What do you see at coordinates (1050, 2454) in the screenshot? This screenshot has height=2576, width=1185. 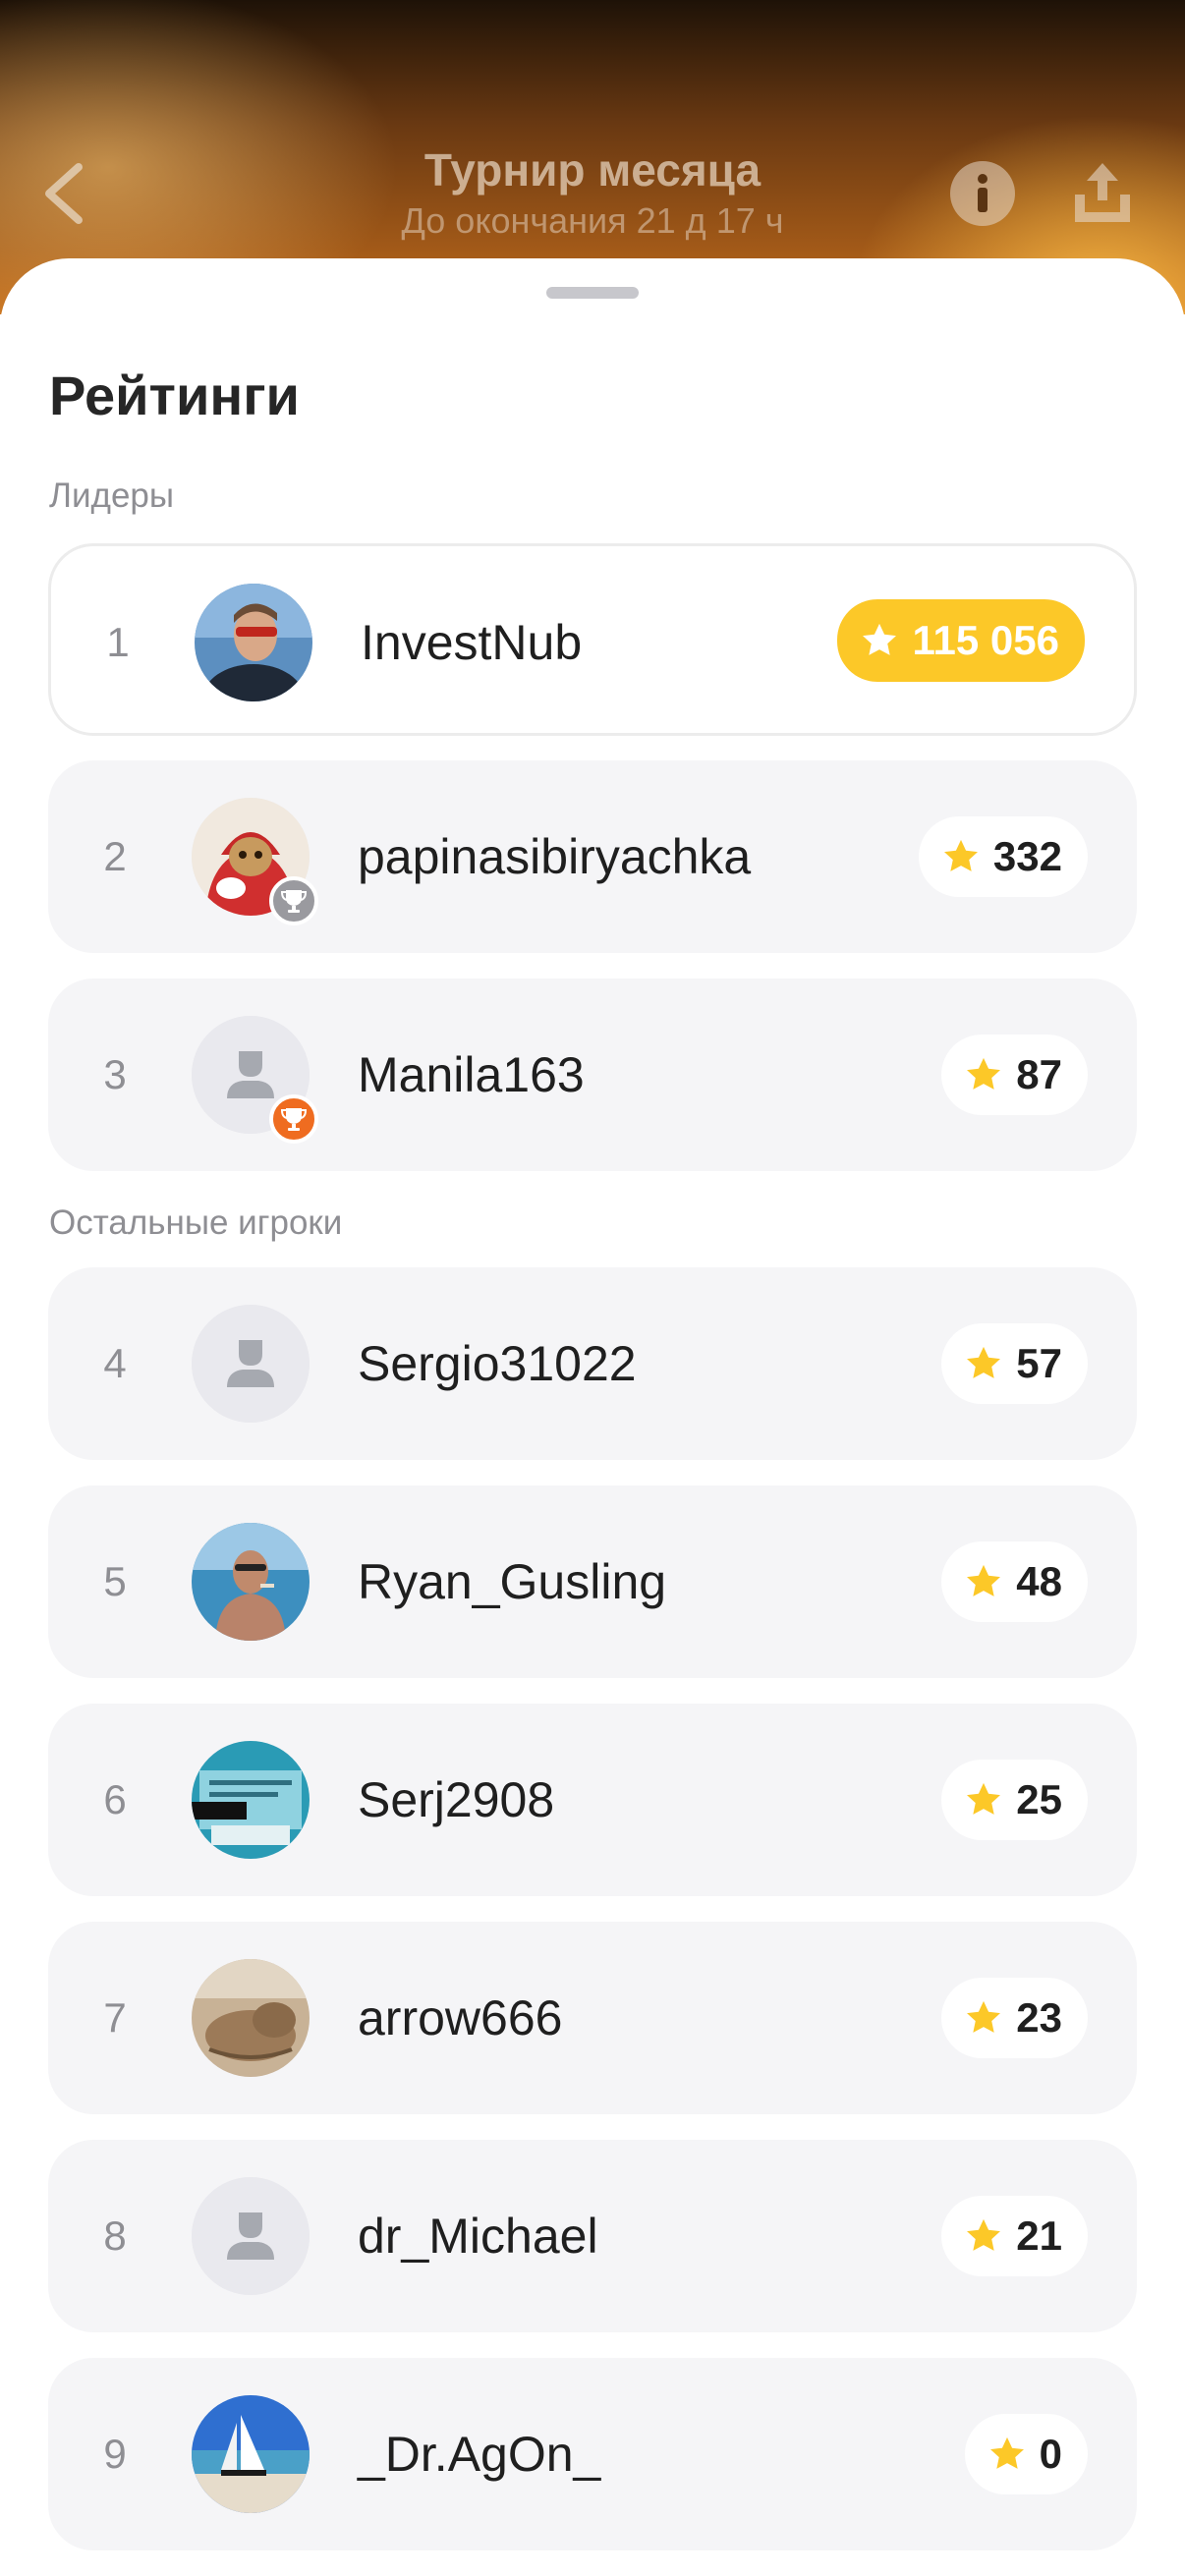 I see `score-value: 0` at bounding box center [1050, 2454].